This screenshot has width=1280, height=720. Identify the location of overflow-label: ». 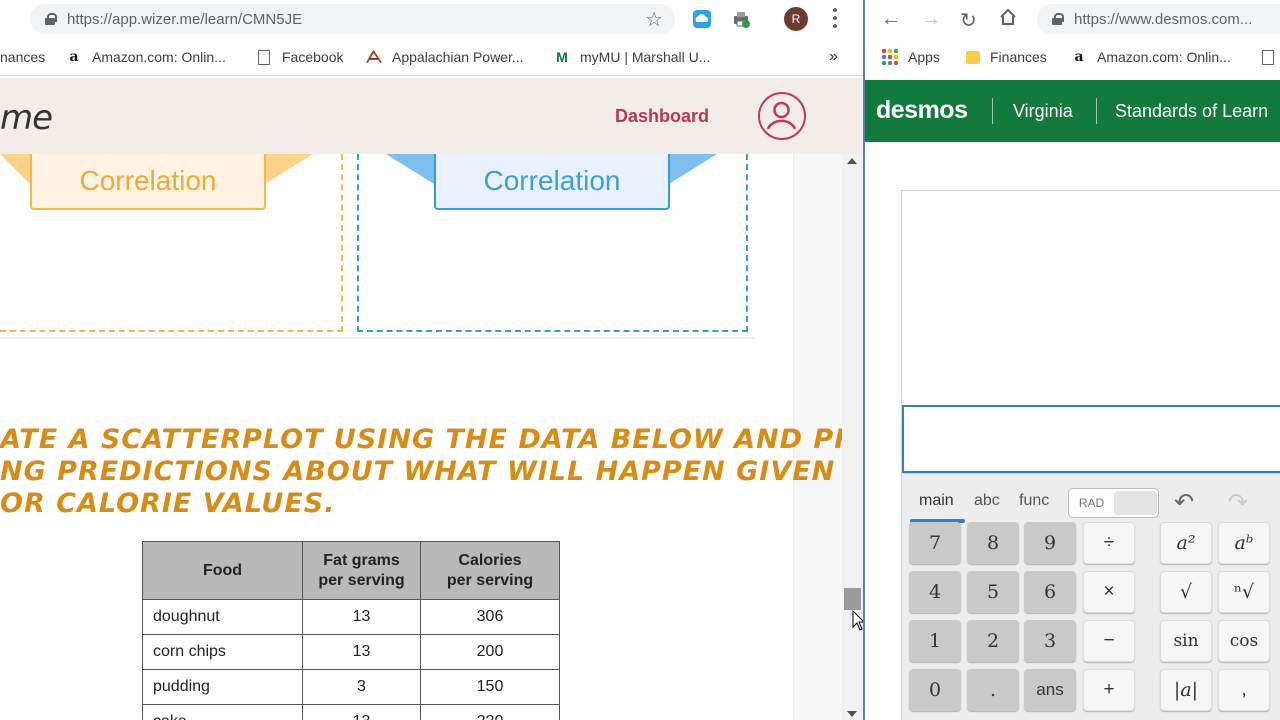
(833, 56).